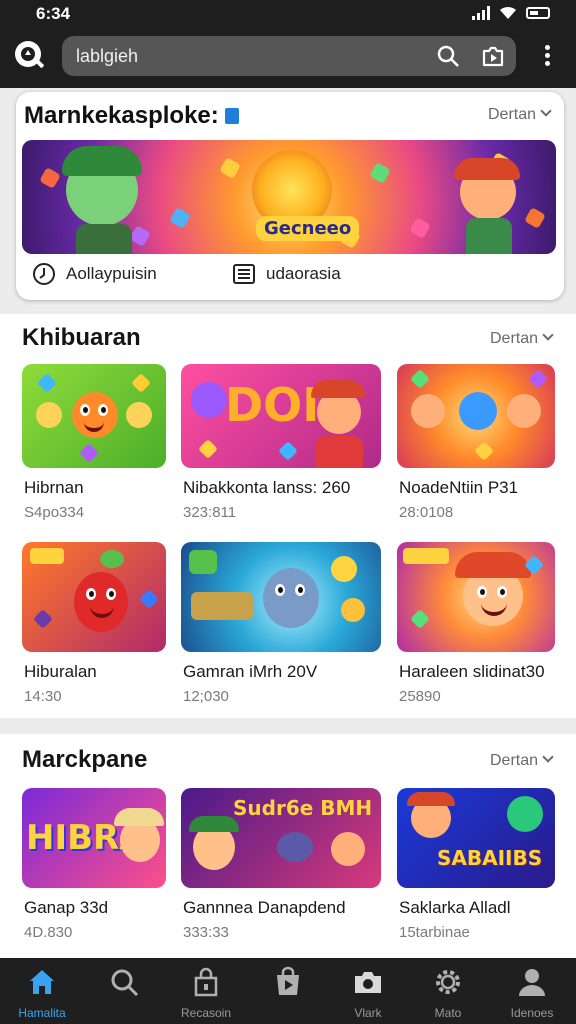  Describe the element at coordinates (472, 671) in the screenshot. I see `game-title: Haraleen slidinat30` at that location.